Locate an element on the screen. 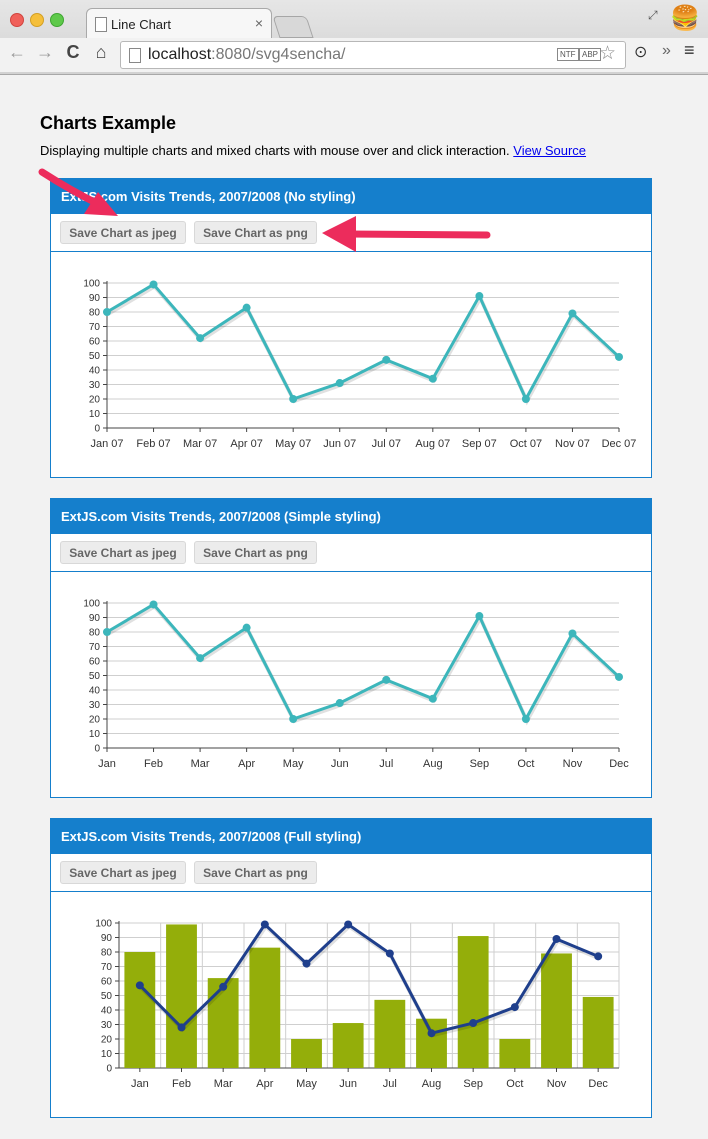 The height and width of the screenshot is (1139, 708). x-tick-label: Feb 07 is located at coordinates (153, 444).